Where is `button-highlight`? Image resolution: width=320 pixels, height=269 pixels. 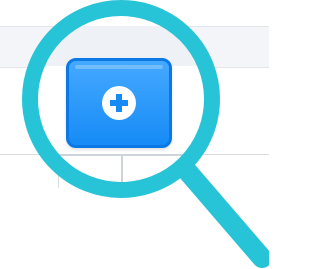
button-highlight is located at coordinates (119, 67).